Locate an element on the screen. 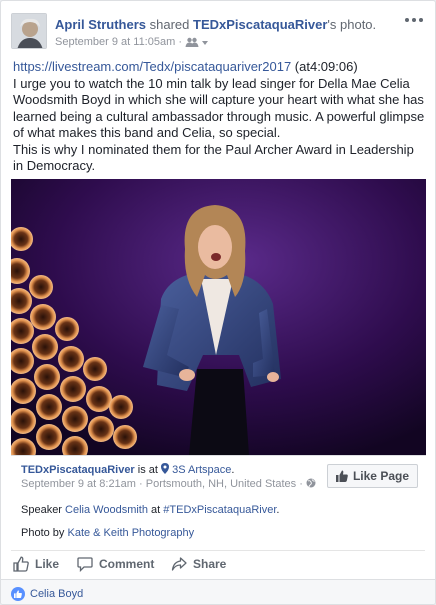 Image resolution: width=436 pixels, height=605 pixels. link-time: (at4:09:06) is located at coordinates (324, 66).